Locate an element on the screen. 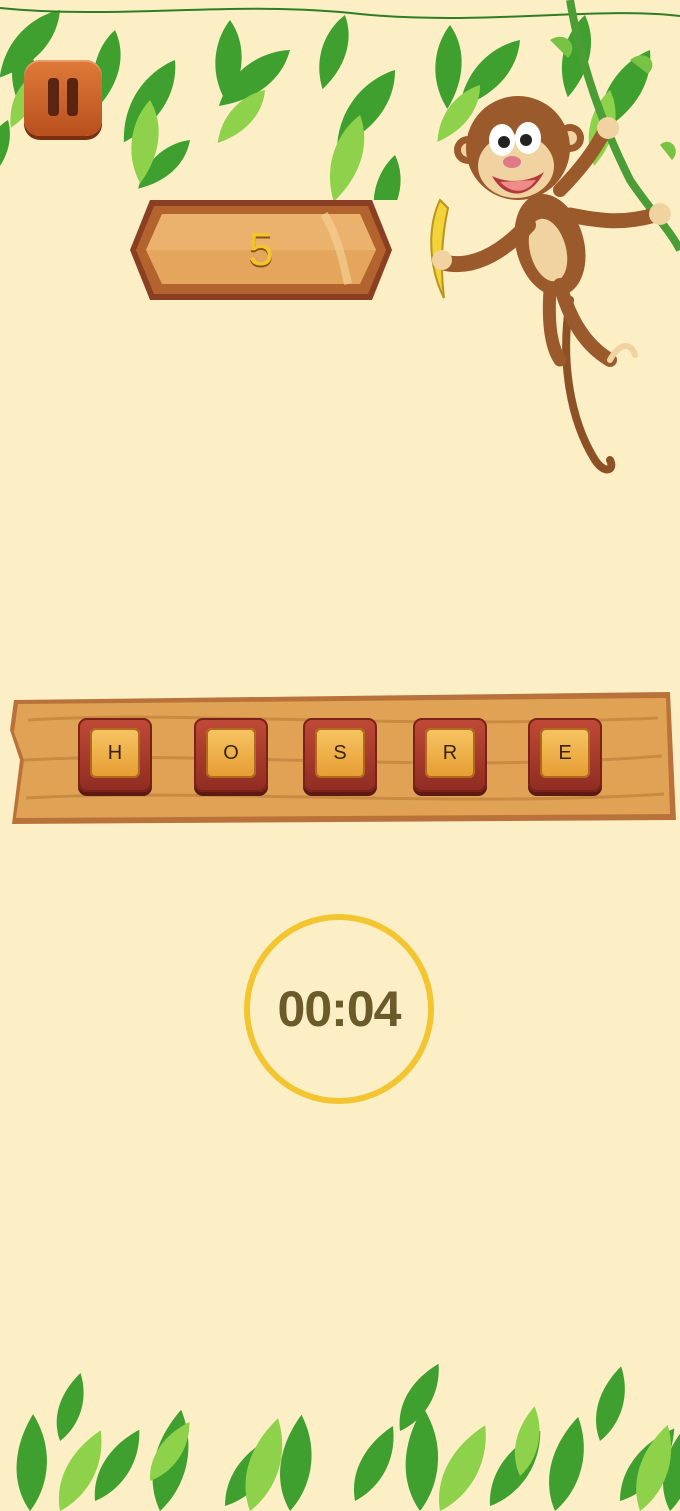  letter-tile-label: H is located at coordinates (115, 753).